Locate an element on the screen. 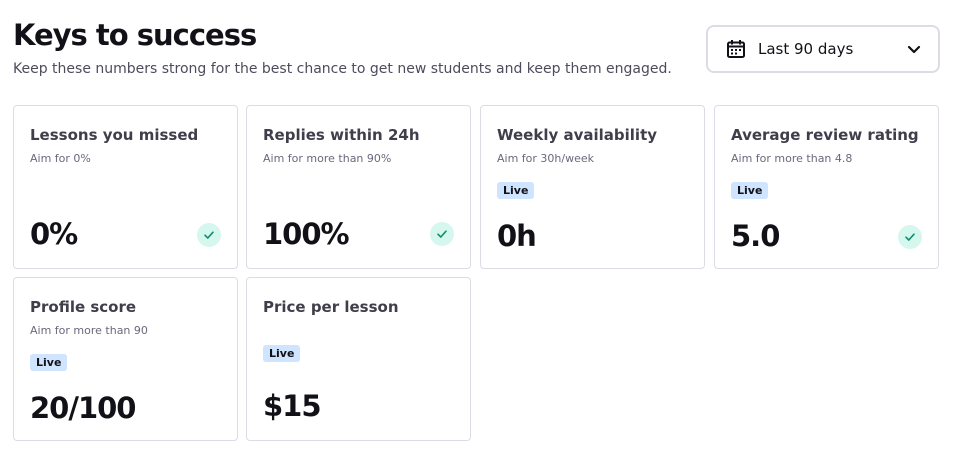 The height and width of the screenshot is (452, 953). metric-aim: Aim for 30h/week is located at coordinates (545, 158).